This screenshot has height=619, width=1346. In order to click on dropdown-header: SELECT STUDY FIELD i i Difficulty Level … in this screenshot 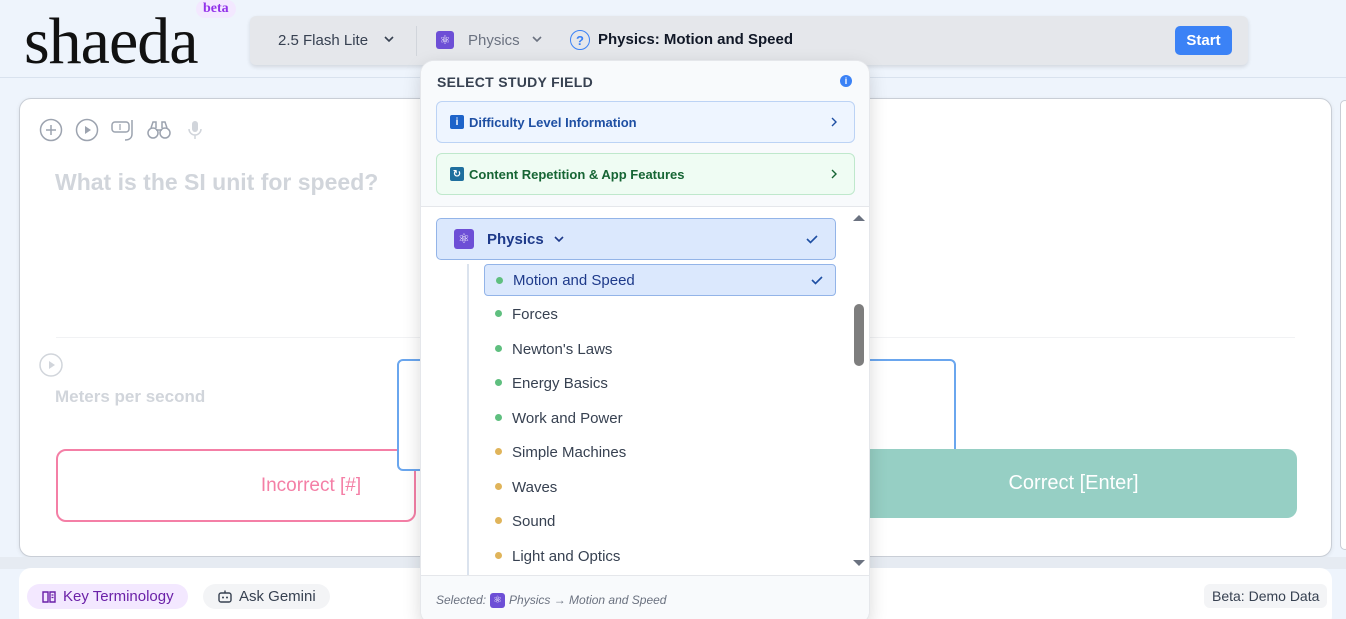, I will do `click(645, 134)`.